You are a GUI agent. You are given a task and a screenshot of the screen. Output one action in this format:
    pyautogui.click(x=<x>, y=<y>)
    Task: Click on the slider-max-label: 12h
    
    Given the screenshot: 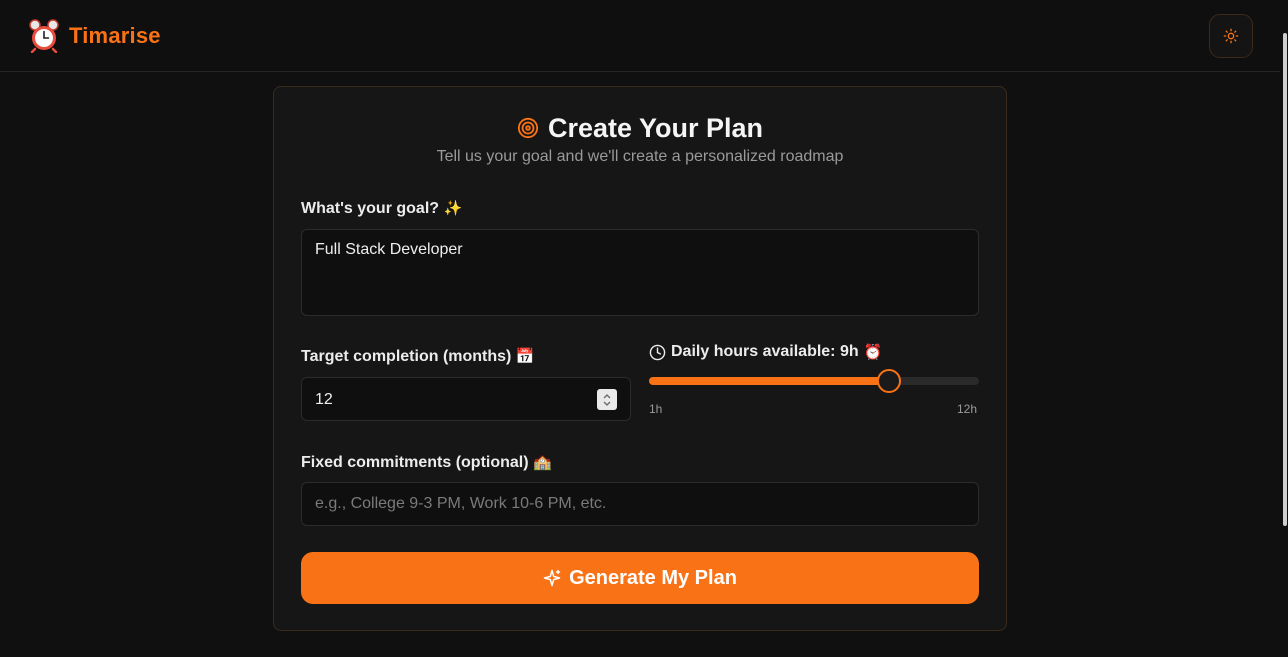 What is the action you would take?
    pyautogui.click(x=967, y=409)
    